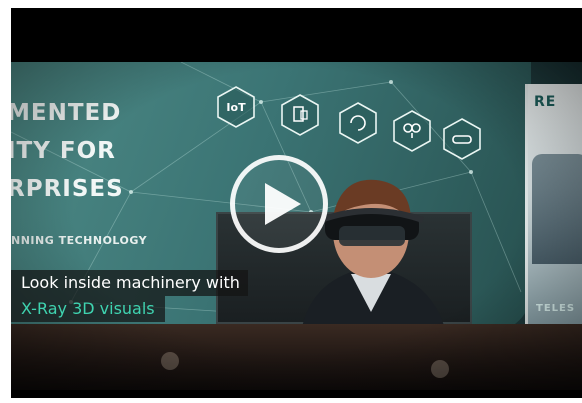 This screenshot has width=582, height=403. Describe the element at coordinates (236, 107) in the screenshot. I see `iot-icon: IoT` at that location.